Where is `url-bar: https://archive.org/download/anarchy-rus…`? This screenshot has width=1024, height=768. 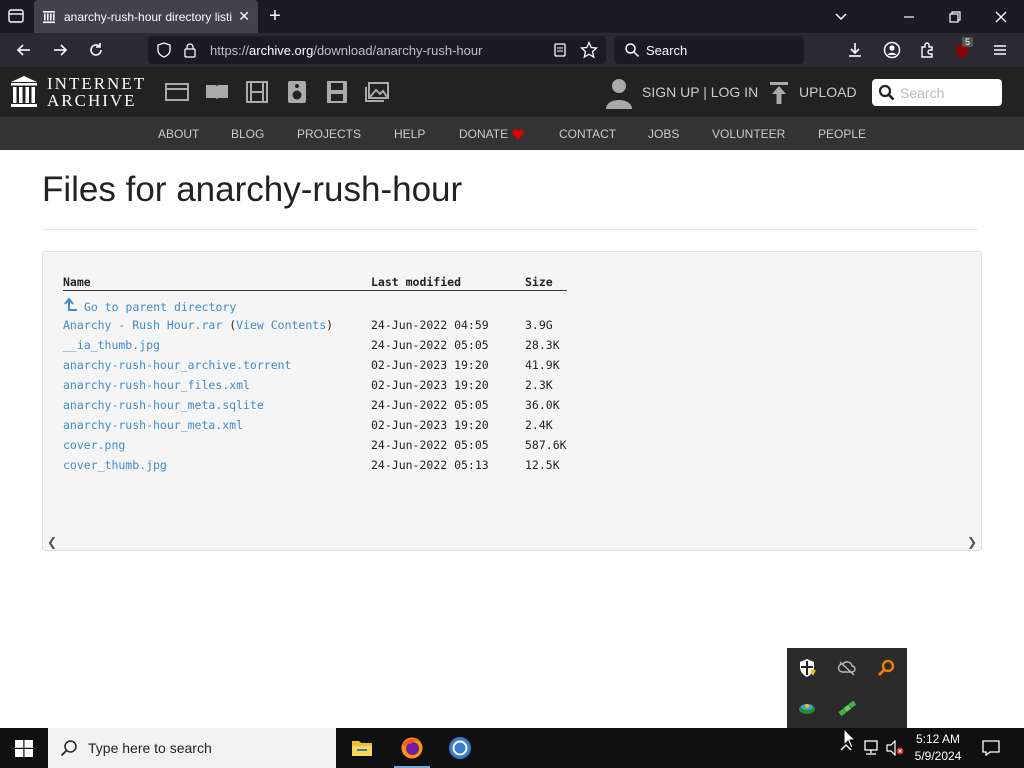
url-bar: https://archive.org/download/anarchy-rus… is located at coordinates (377, 50).